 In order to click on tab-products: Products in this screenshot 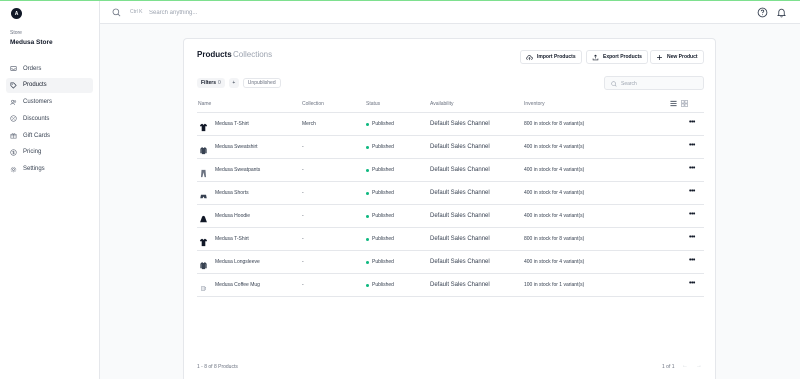, I will do `click(214, 54)`.